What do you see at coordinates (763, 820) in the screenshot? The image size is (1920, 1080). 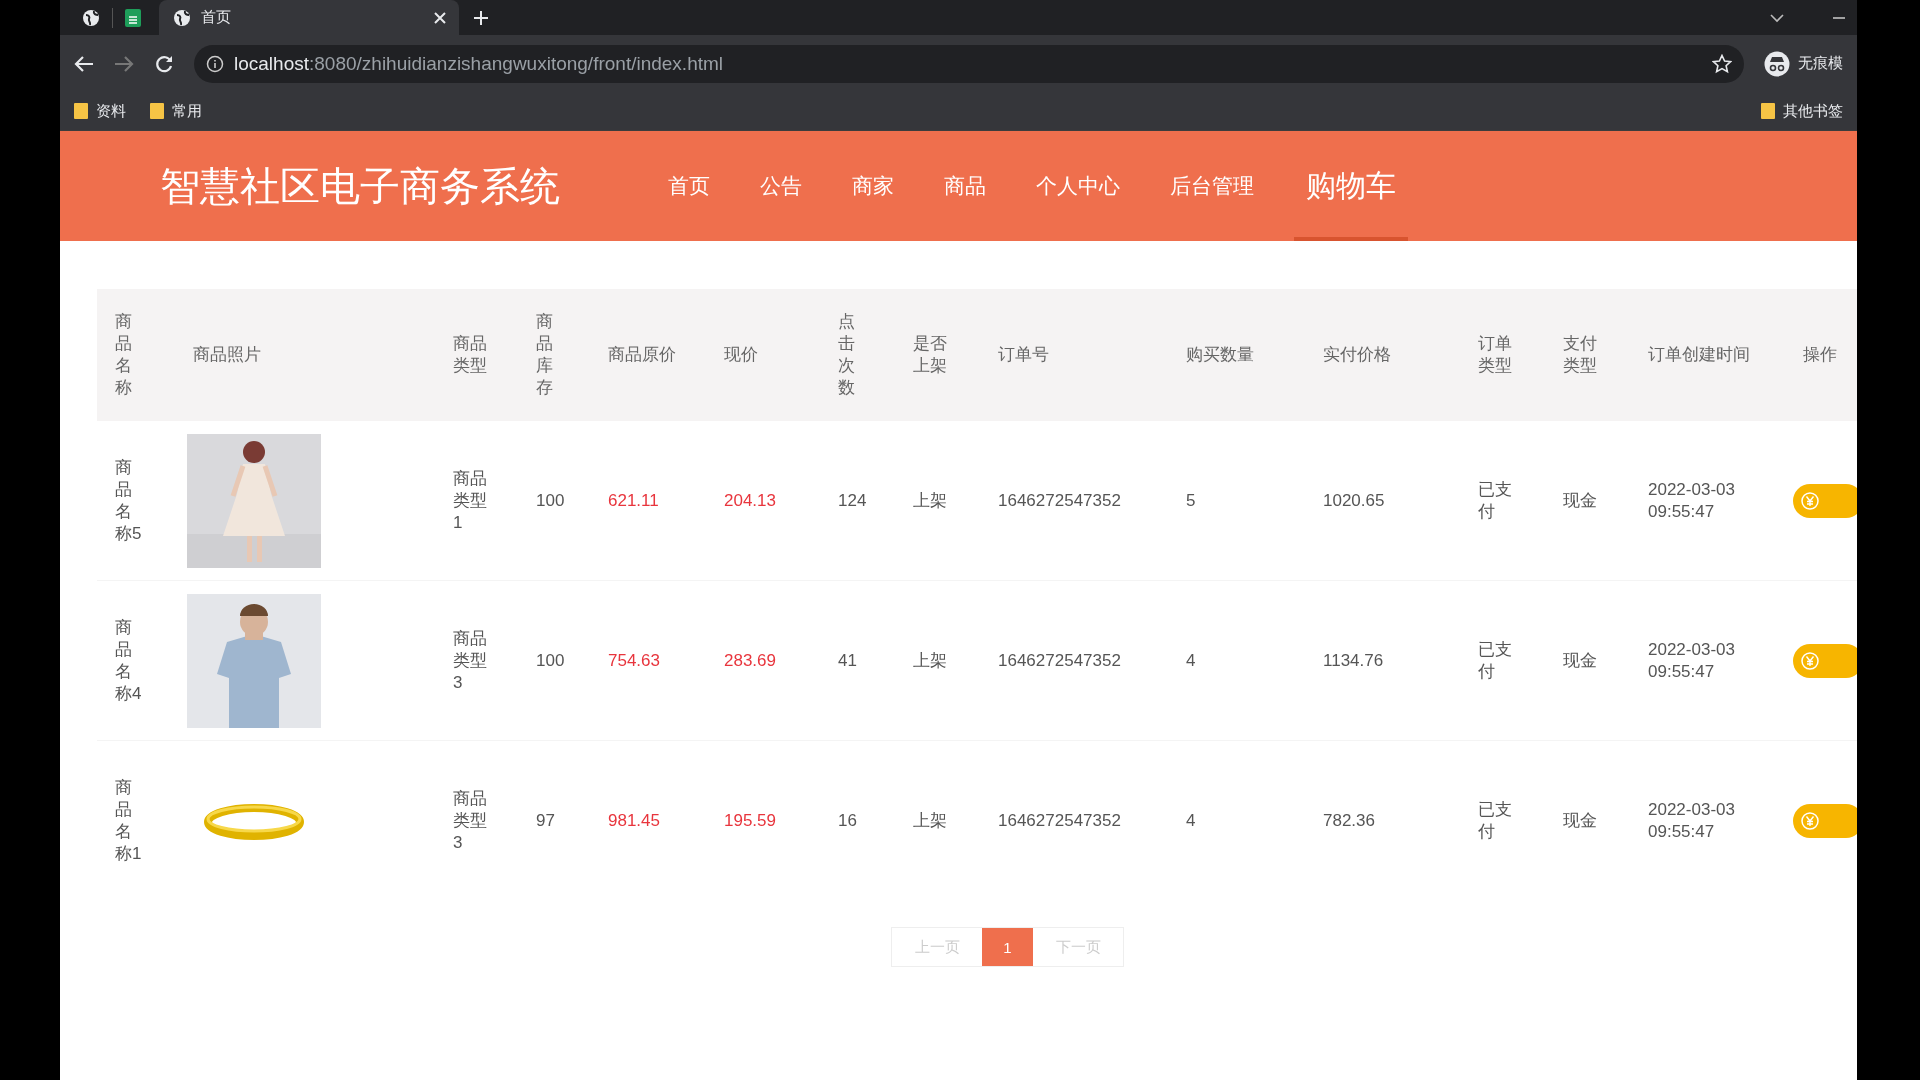 I see `table-cell: 195.59` at bounding box center [763, 820].